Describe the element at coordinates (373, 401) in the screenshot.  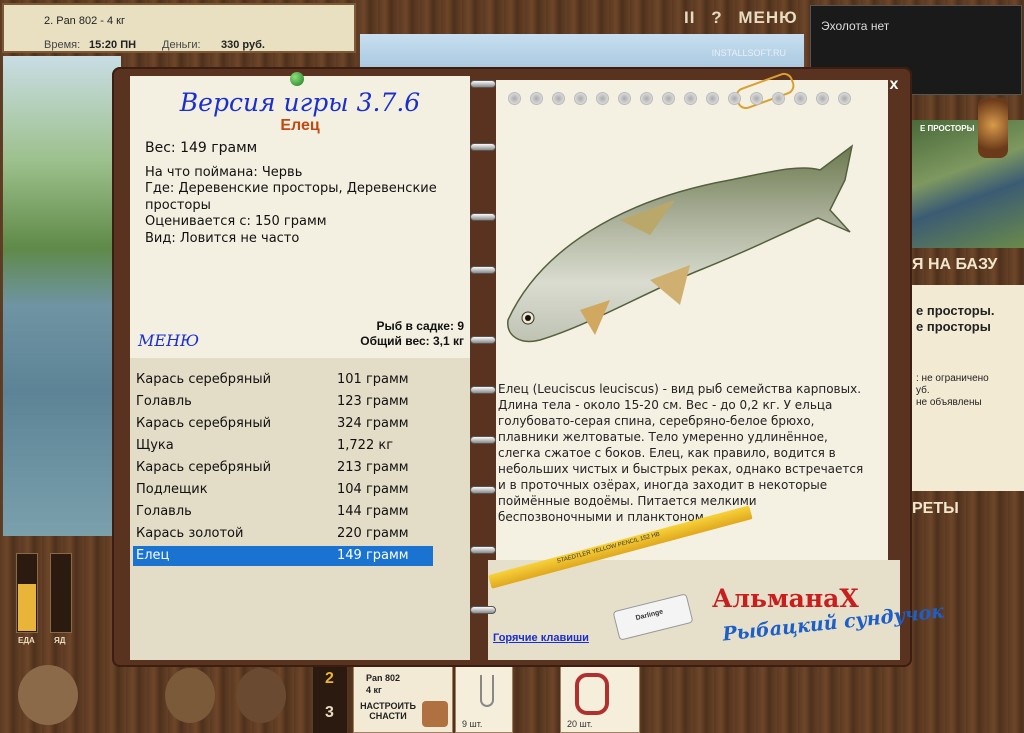
I see `catch-fish-weight: 123 грамм` at that location.